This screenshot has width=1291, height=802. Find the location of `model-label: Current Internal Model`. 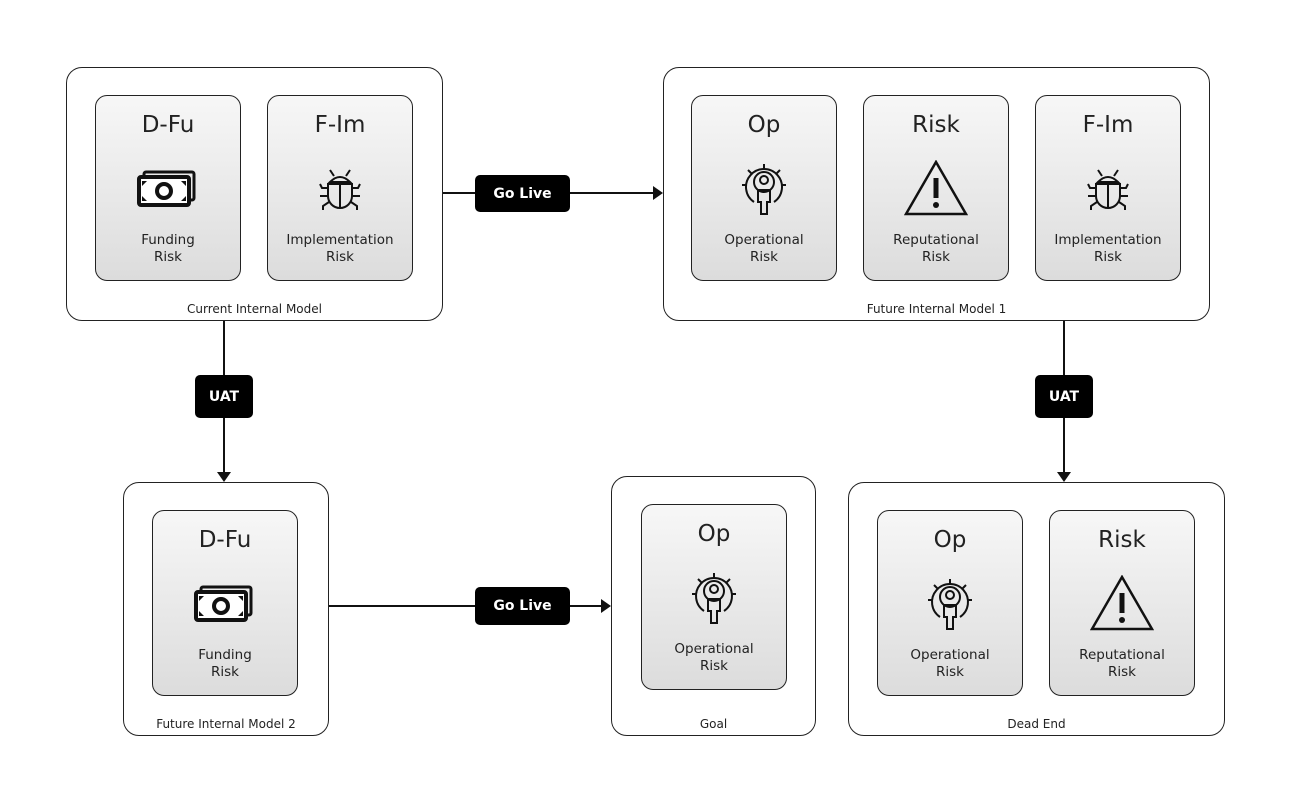

model-label: Current Internal Model is located at coordinates (254, 309).